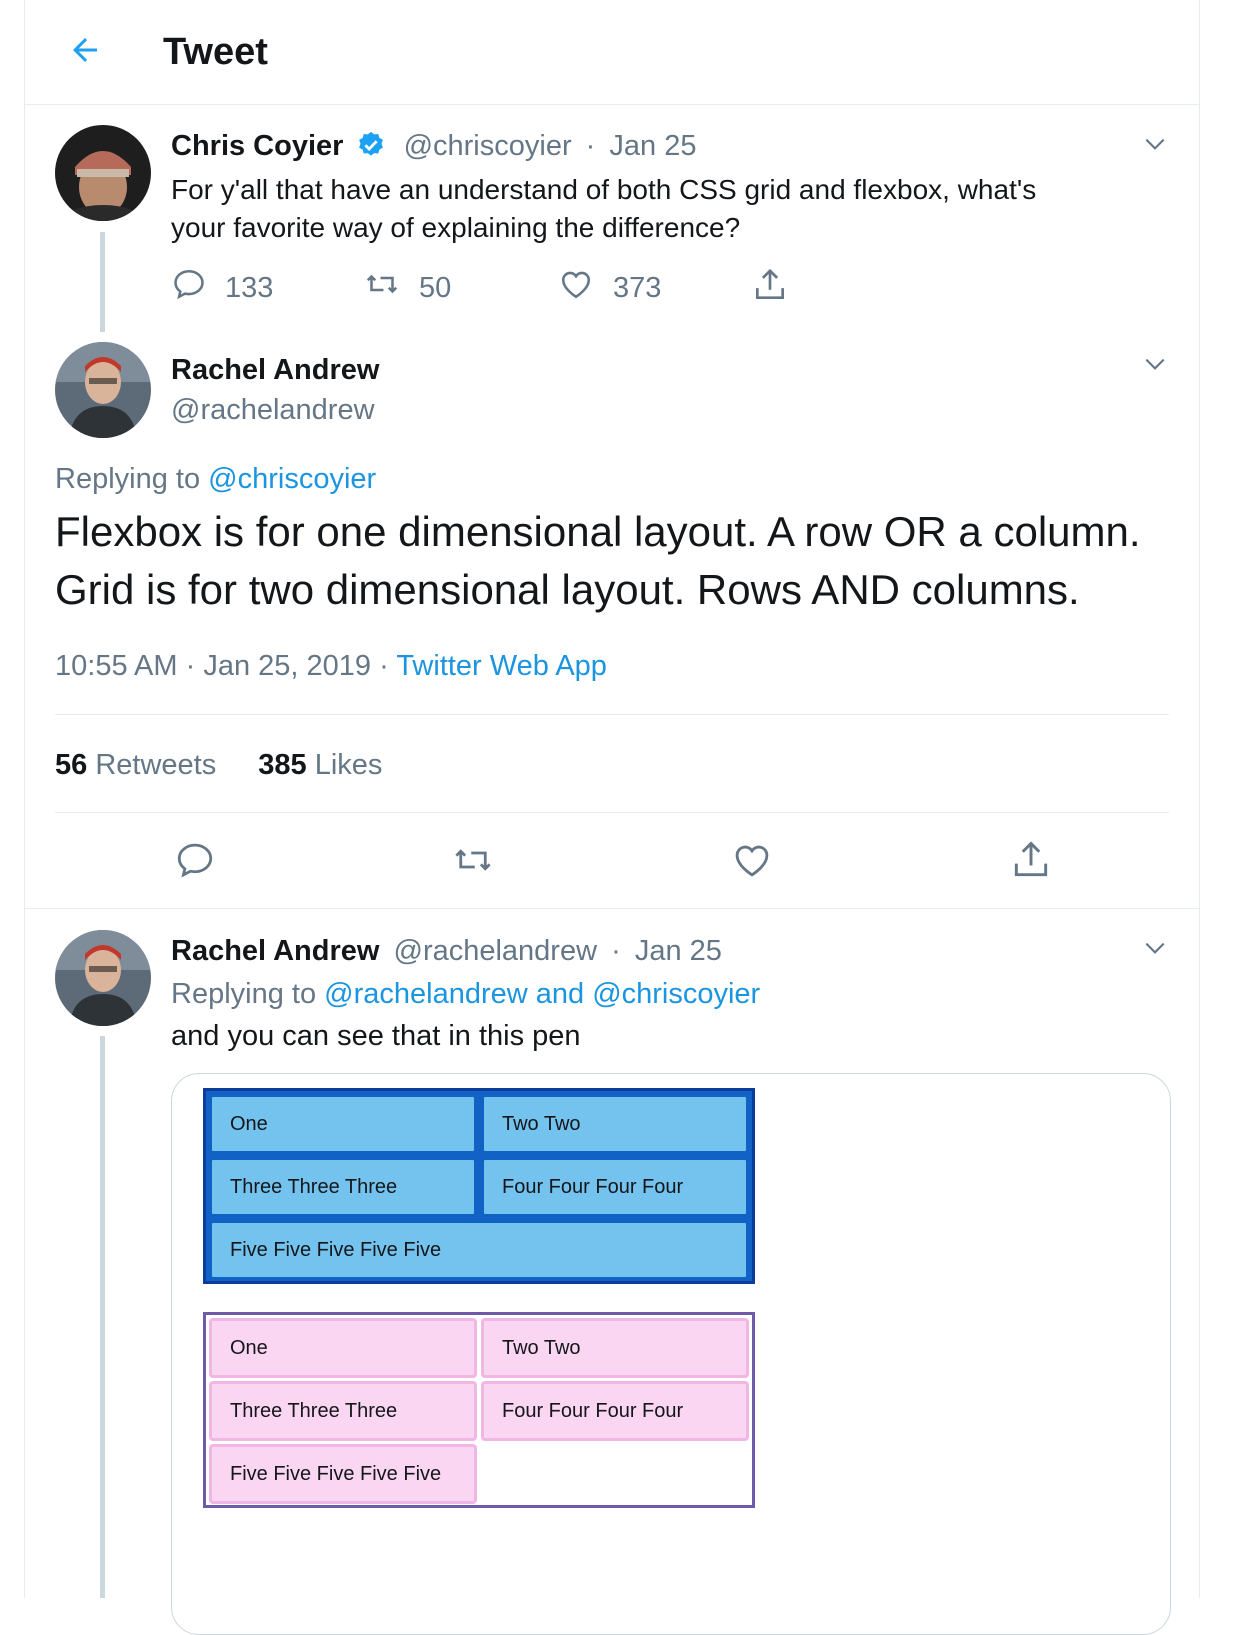 The height and width of the screenshot is (1635, 1246). I want to click on flex-item: Four Four Four Four, so click(615, 1411).